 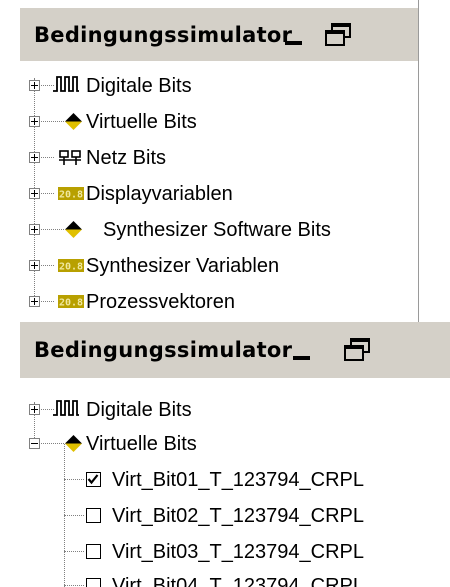 I want to click on tree-node-label: Netz Bits, so click(x=126, y=158).